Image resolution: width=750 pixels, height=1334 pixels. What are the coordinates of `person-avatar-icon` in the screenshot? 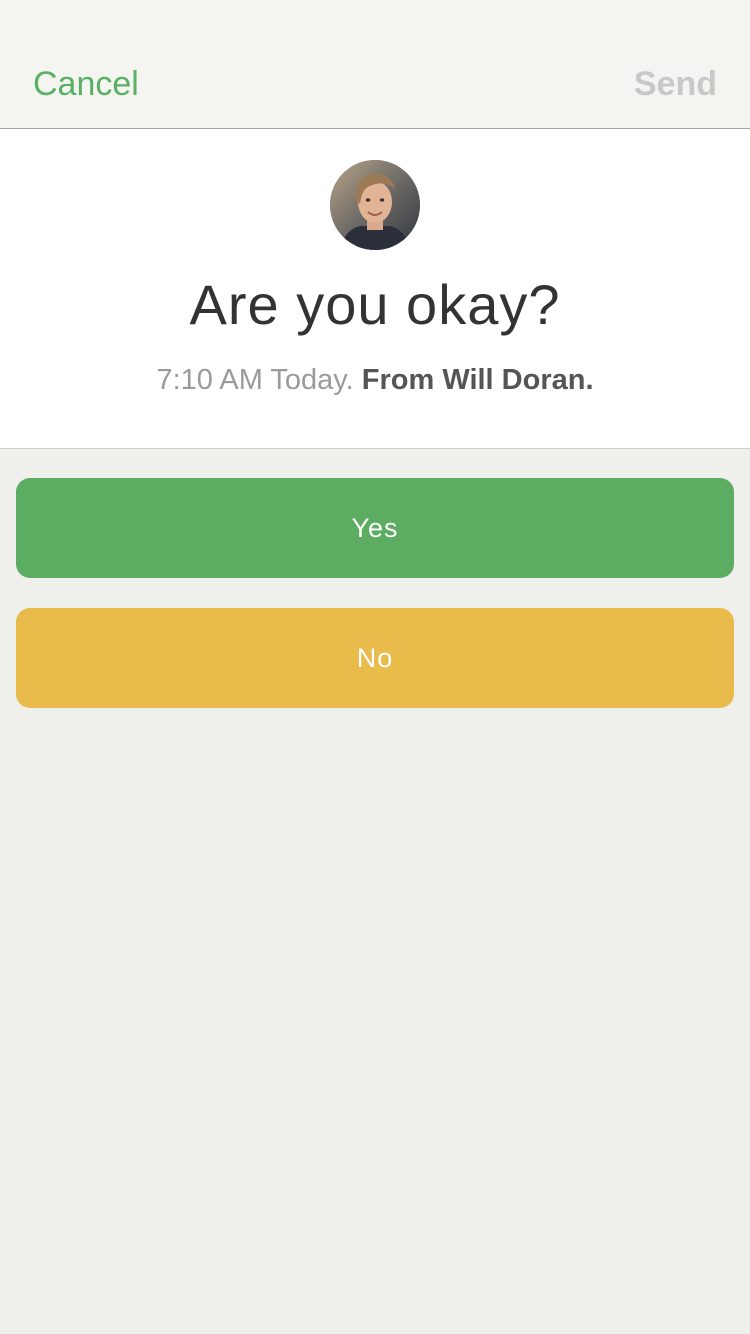 It's located at (375, 205).